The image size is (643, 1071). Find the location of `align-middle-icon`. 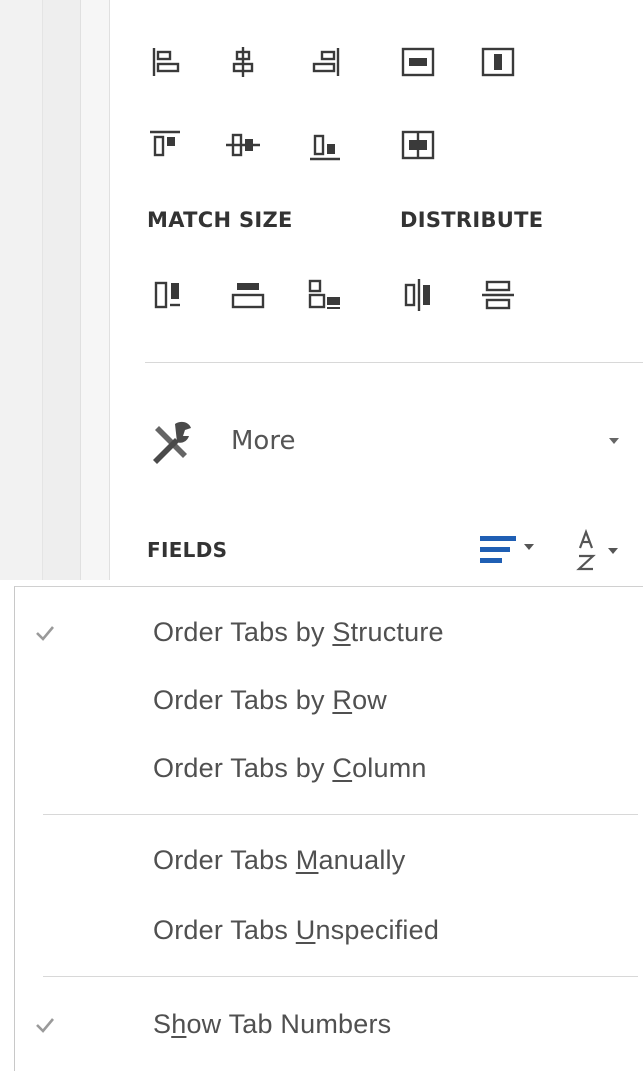

align-middle-icon is located at coordinates (243, 145).